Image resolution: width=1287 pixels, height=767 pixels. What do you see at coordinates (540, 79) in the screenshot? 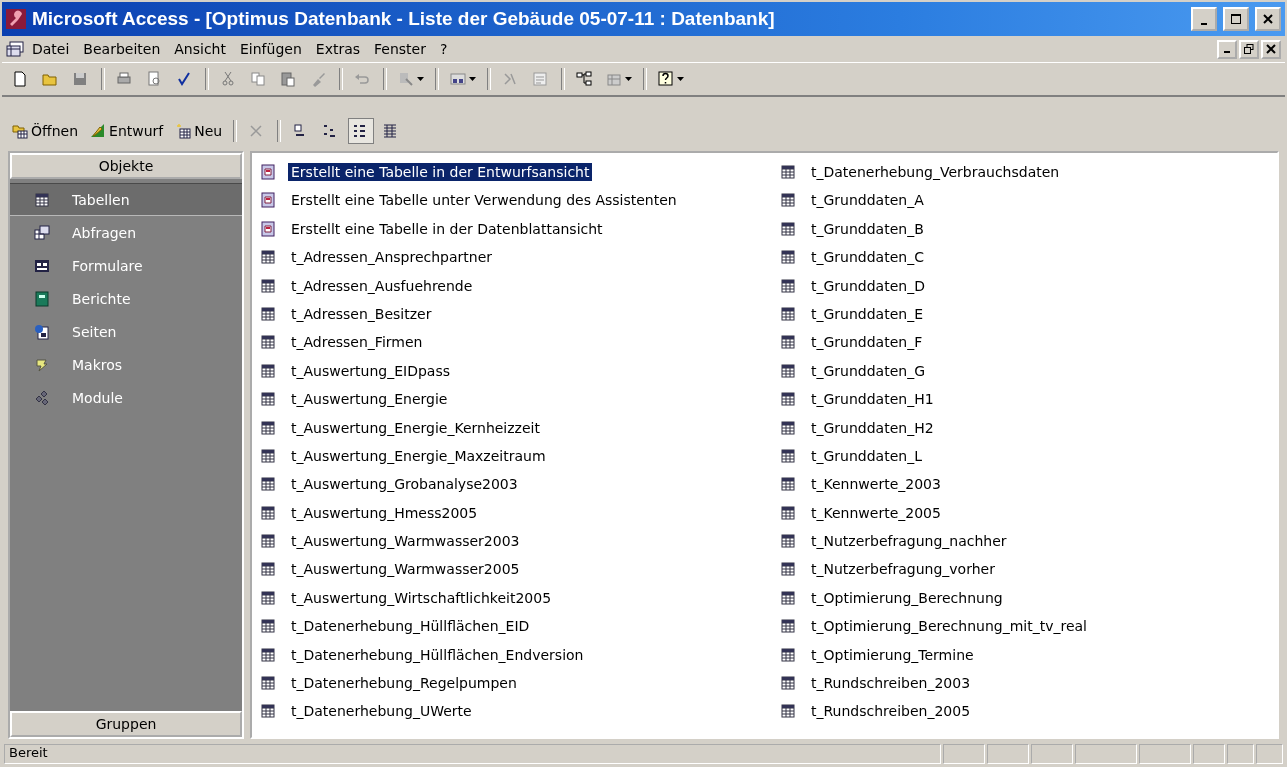
I see `properties-icon` at bounding box center [540, 79].